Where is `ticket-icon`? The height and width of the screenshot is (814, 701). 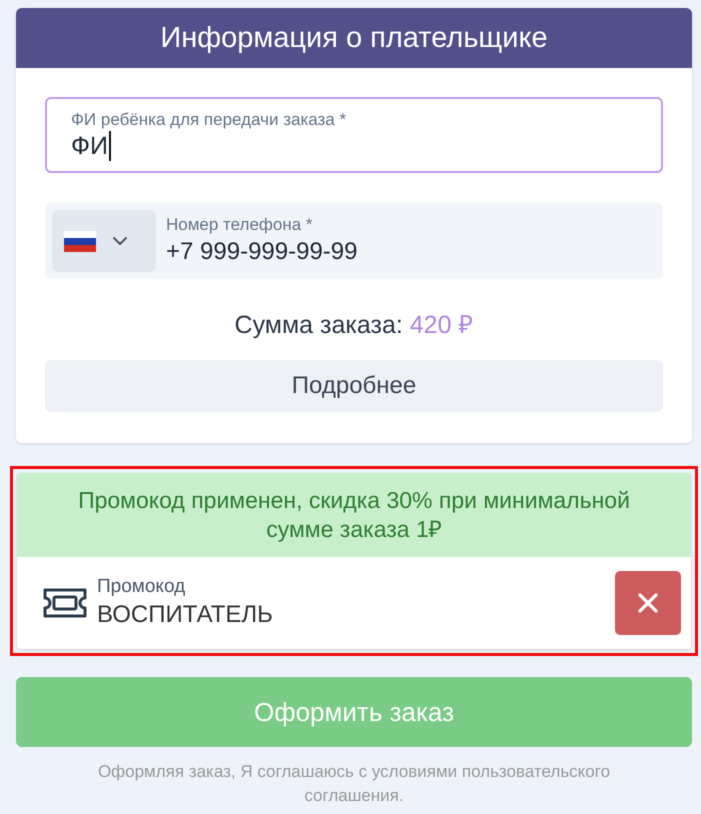
ticket-icon is located at coordinates (65, 603).